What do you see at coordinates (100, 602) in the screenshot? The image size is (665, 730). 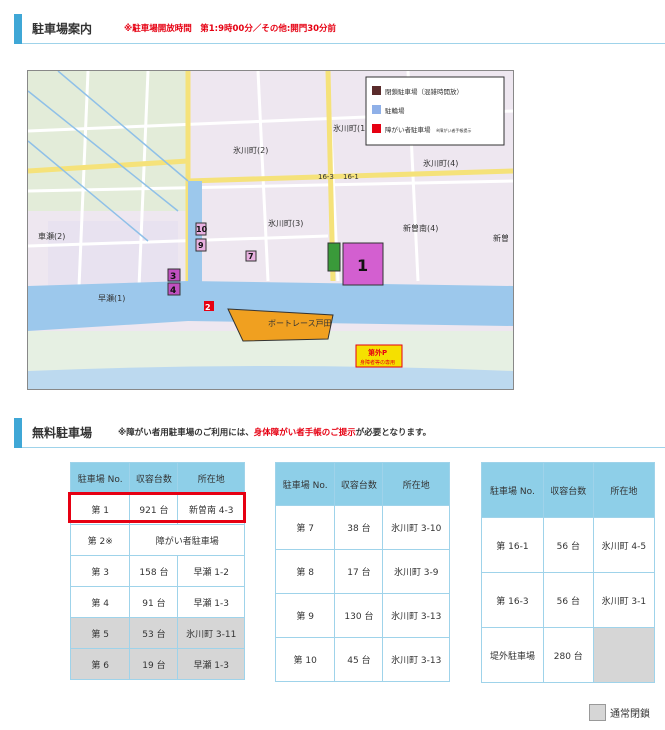 I see `cell-no: 第 4` at bounding box center [100, 602].